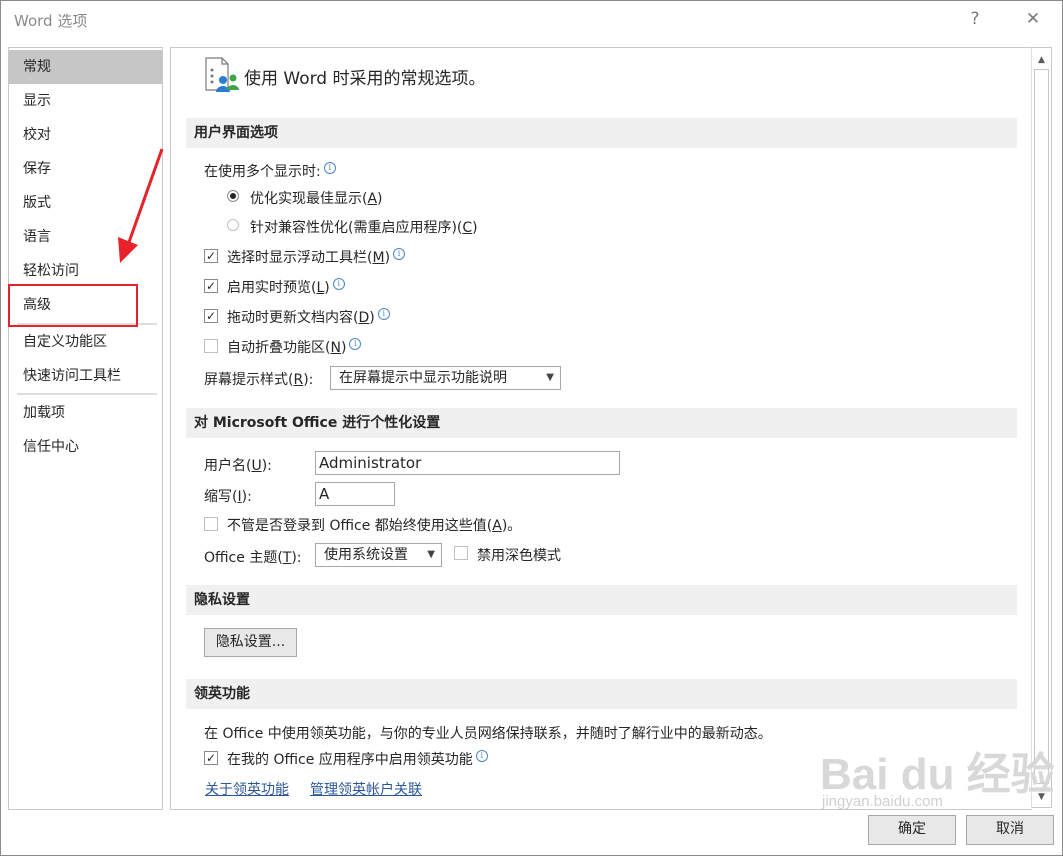  Describe the element at coordinates (601, 694) in the screenshot. I see `section-linkedin: 领英功能` at that location.